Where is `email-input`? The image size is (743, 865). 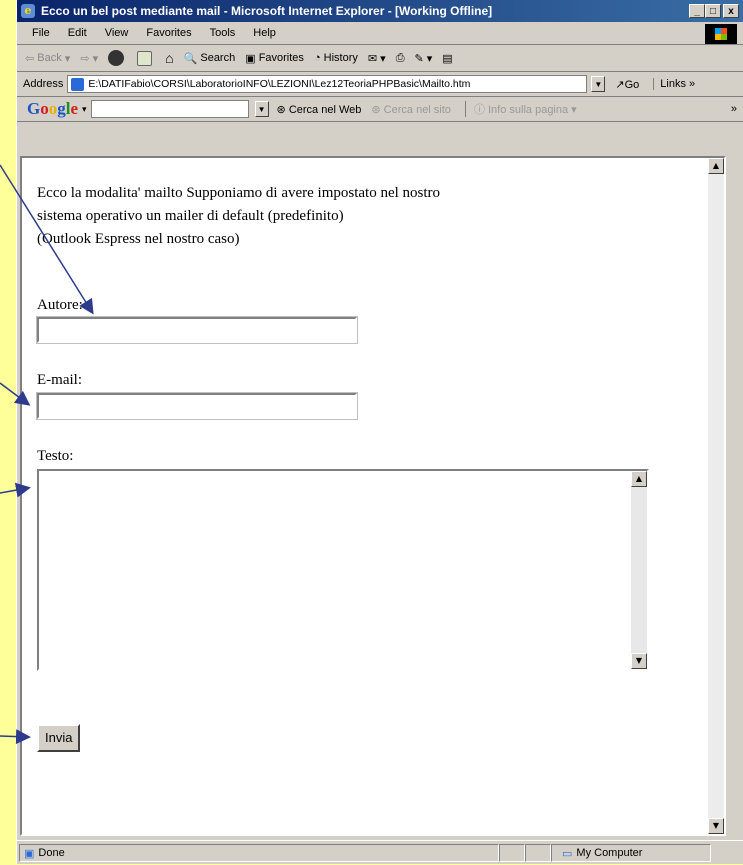 email-input is located at coordinates (197, 406).